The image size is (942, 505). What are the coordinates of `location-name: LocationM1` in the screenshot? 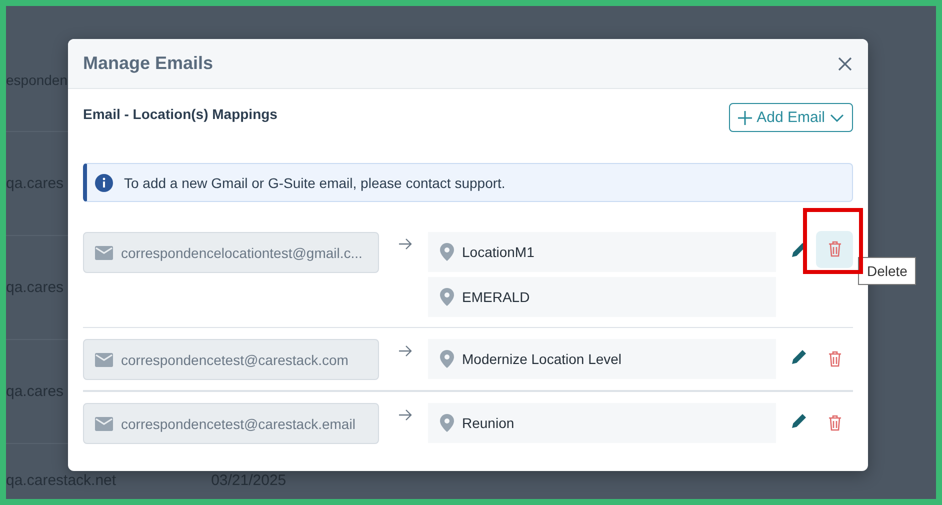 It's located at (498, 252).